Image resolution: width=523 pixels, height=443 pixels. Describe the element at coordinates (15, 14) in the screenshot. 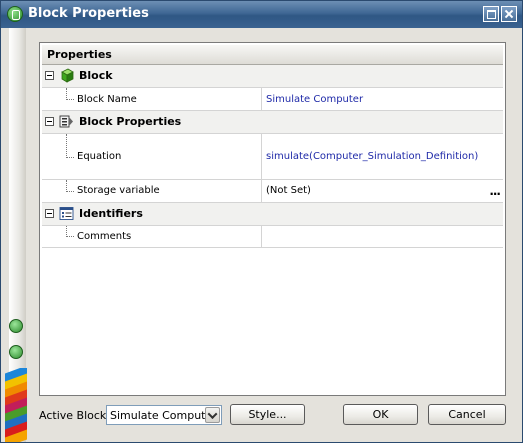

I see `app-icon` at that location.